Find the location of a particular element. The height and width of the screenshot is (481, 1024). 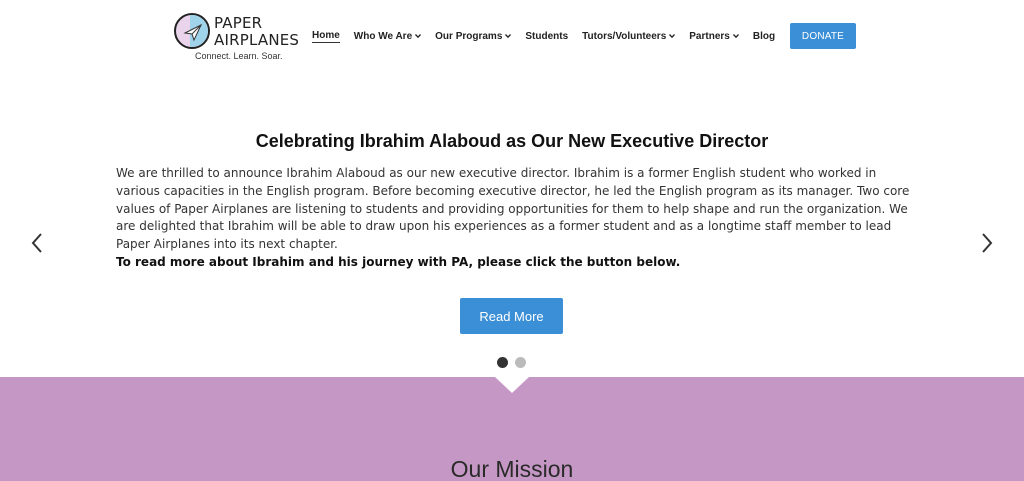

nav-item-blog: Blog is located at coordinates (764, 36).